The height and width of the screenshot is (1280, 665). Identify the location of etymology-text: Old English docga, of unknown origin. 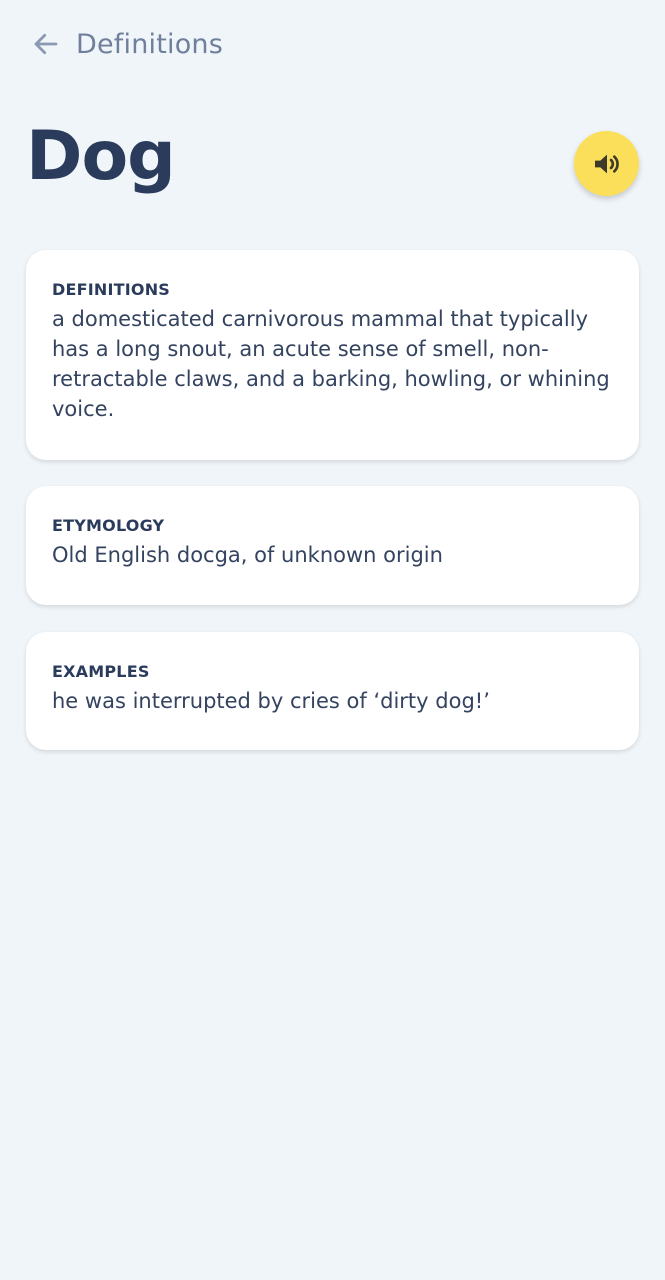
(247, 555).